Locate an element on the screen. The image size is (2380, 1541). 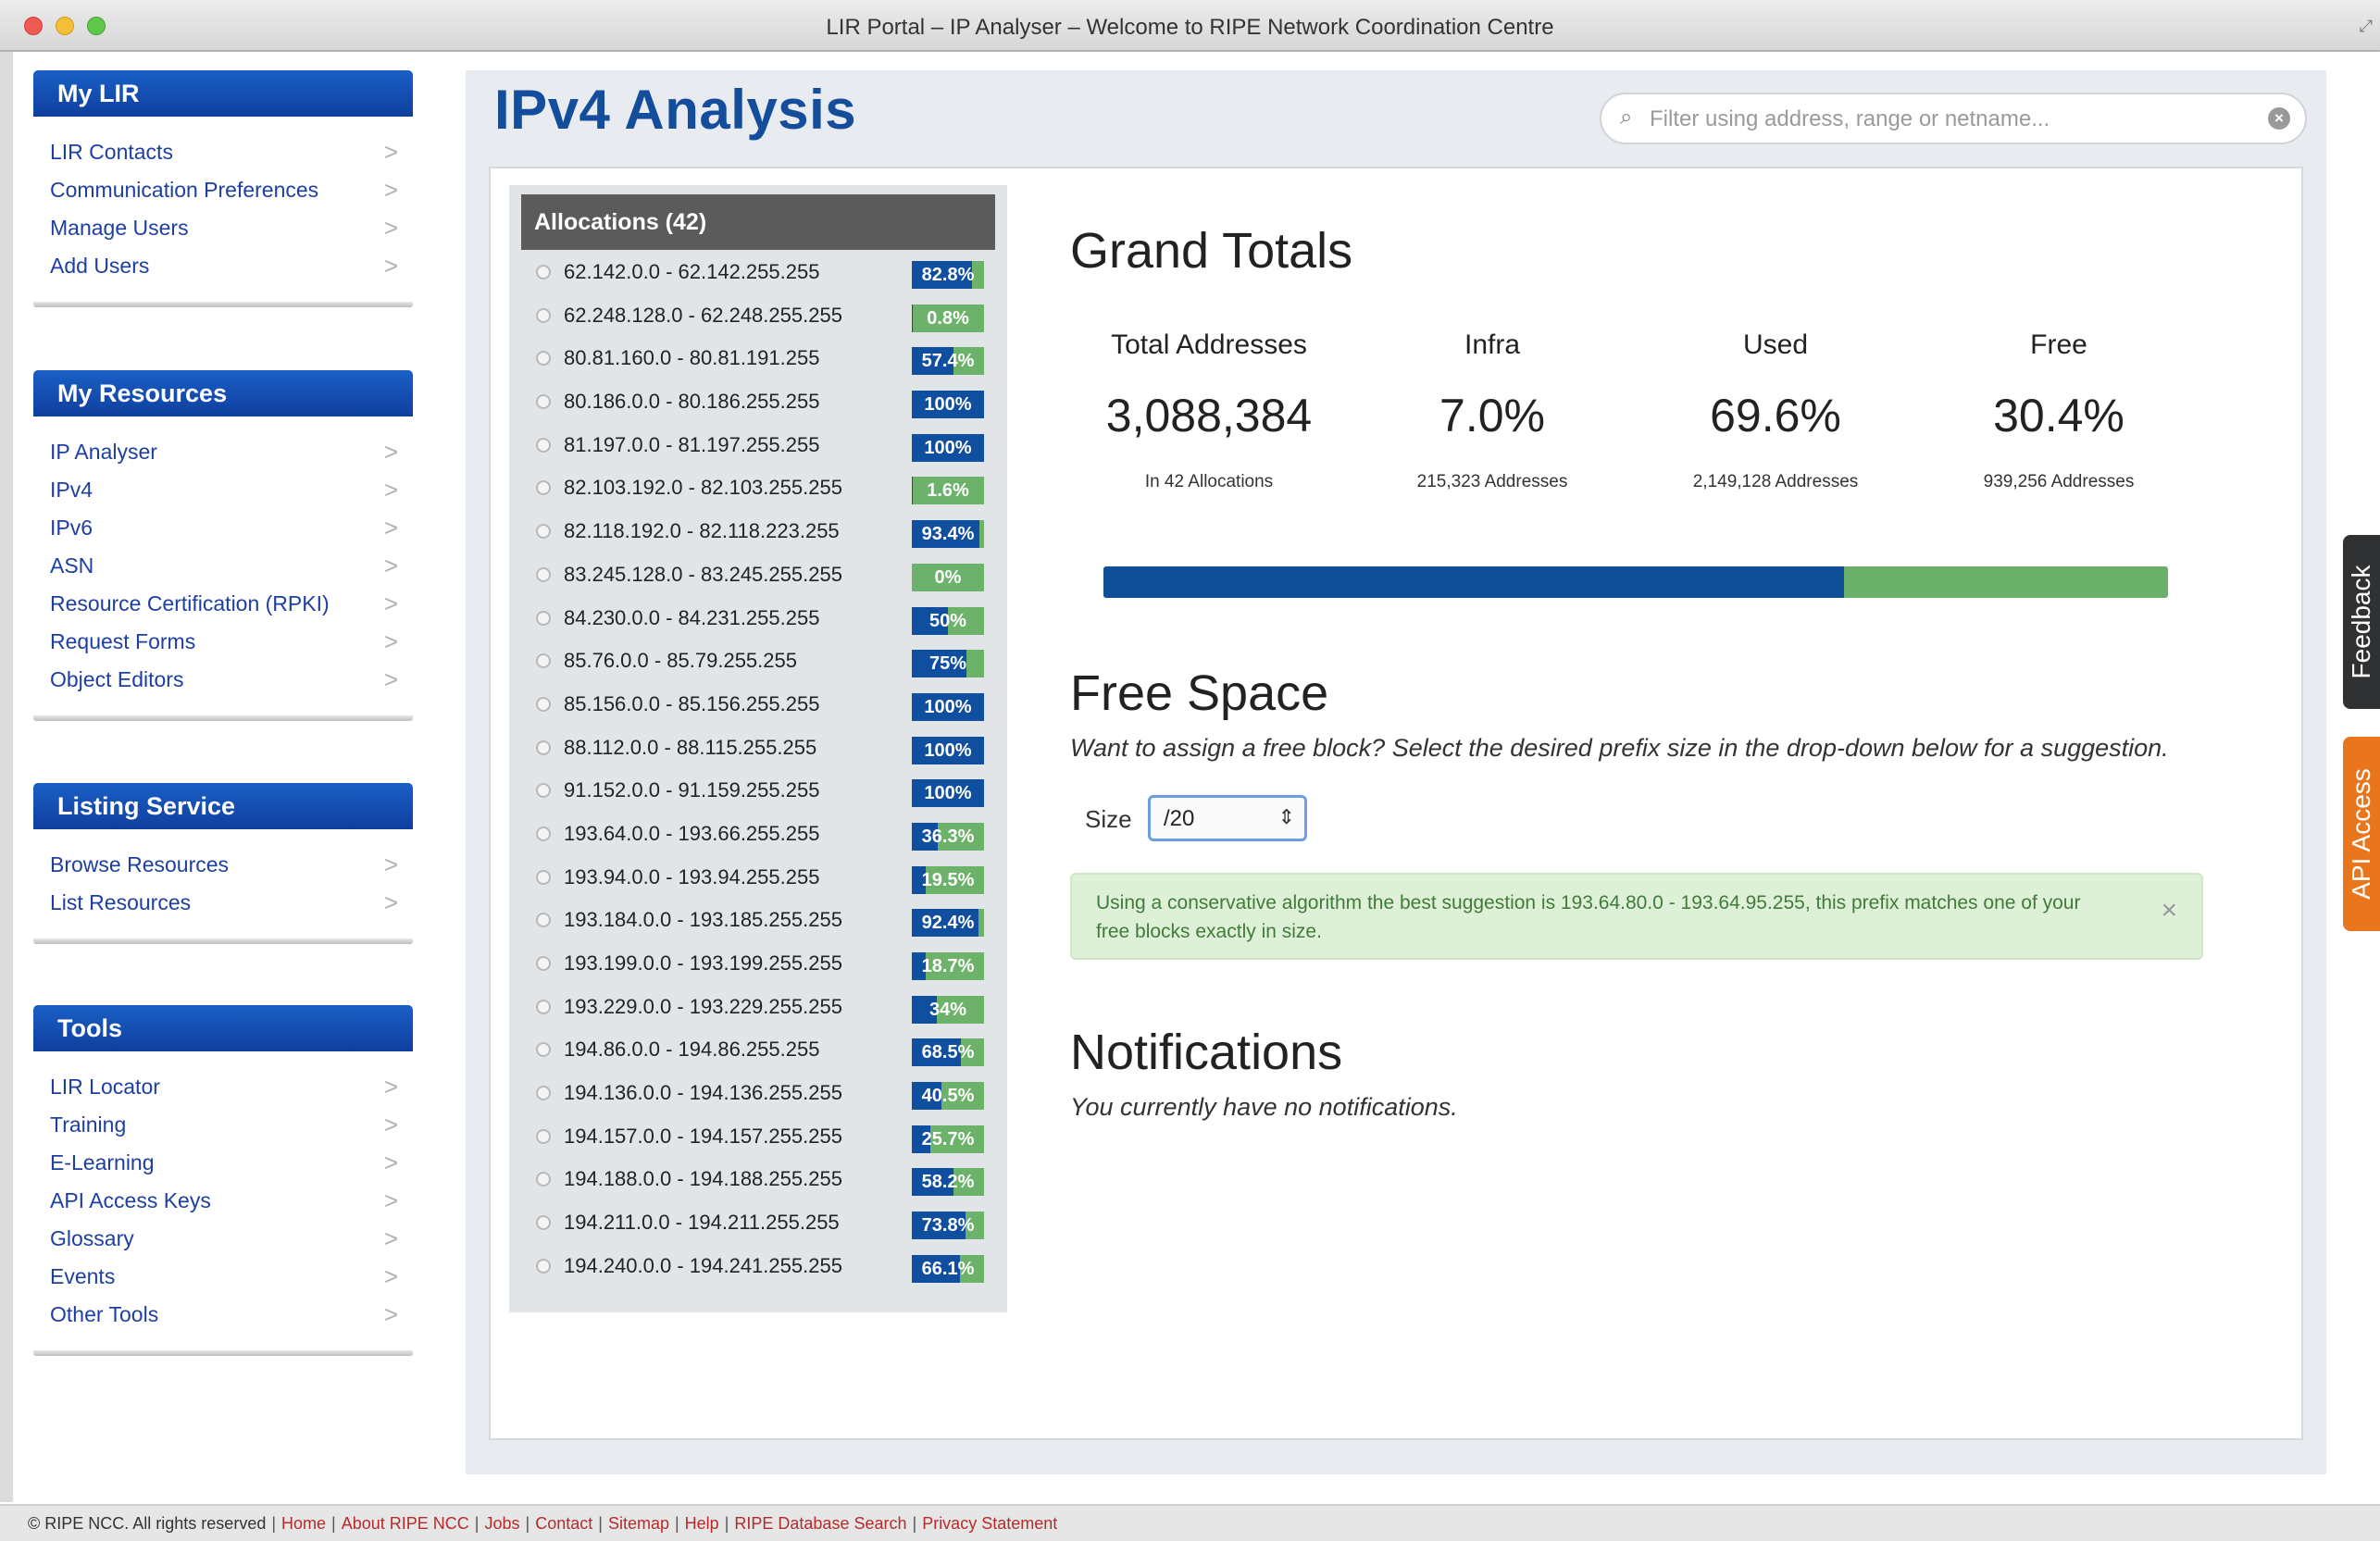
sidebar-item-e-learning: E-Learning > is located at coordinates (223, 1163).